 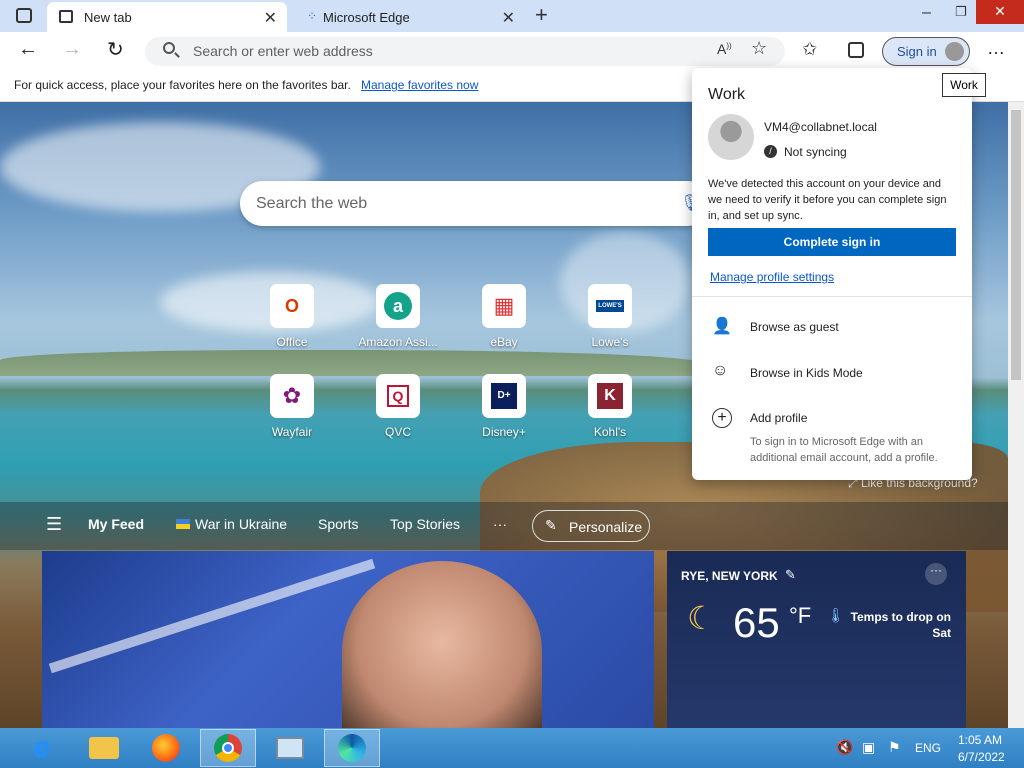 I want to click on kohls-icon: K, so click(x=610, y=396).